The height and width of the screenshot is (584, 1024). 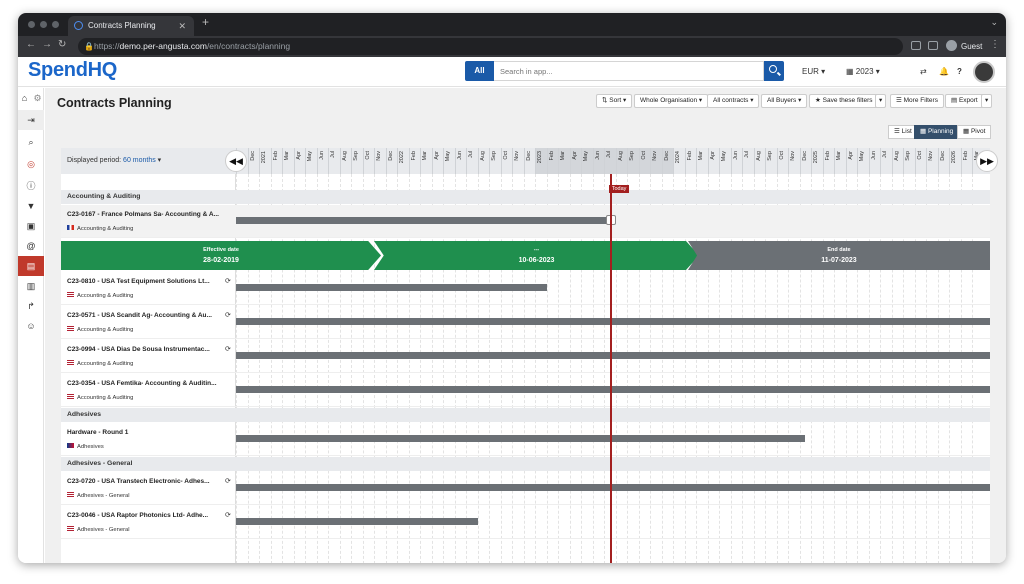 I want to click on bell-icon: 🔔, so click(x=944, y=71).